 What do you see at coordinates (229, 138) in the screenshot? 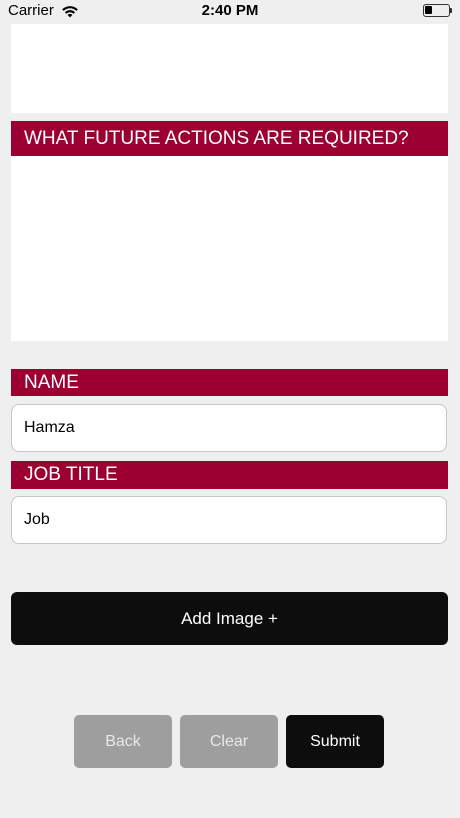
I see `future-actions-header: WHAT FUTURE ACTIONS ARE REQUIRED?` at bounding box center [229, 138].